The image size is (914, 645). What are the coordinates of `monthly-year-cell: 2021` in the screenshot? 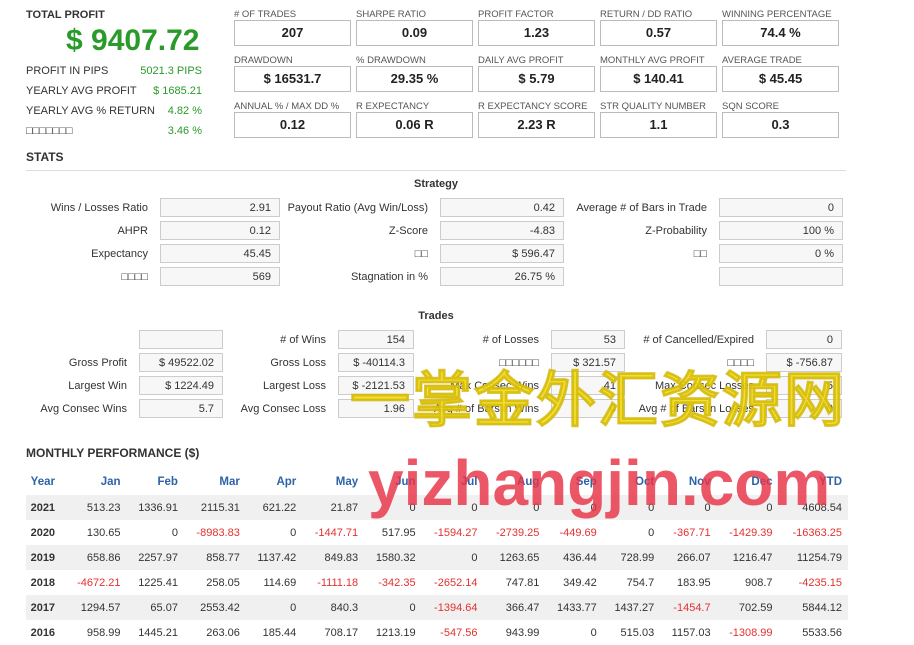 It's located at (45, 507).